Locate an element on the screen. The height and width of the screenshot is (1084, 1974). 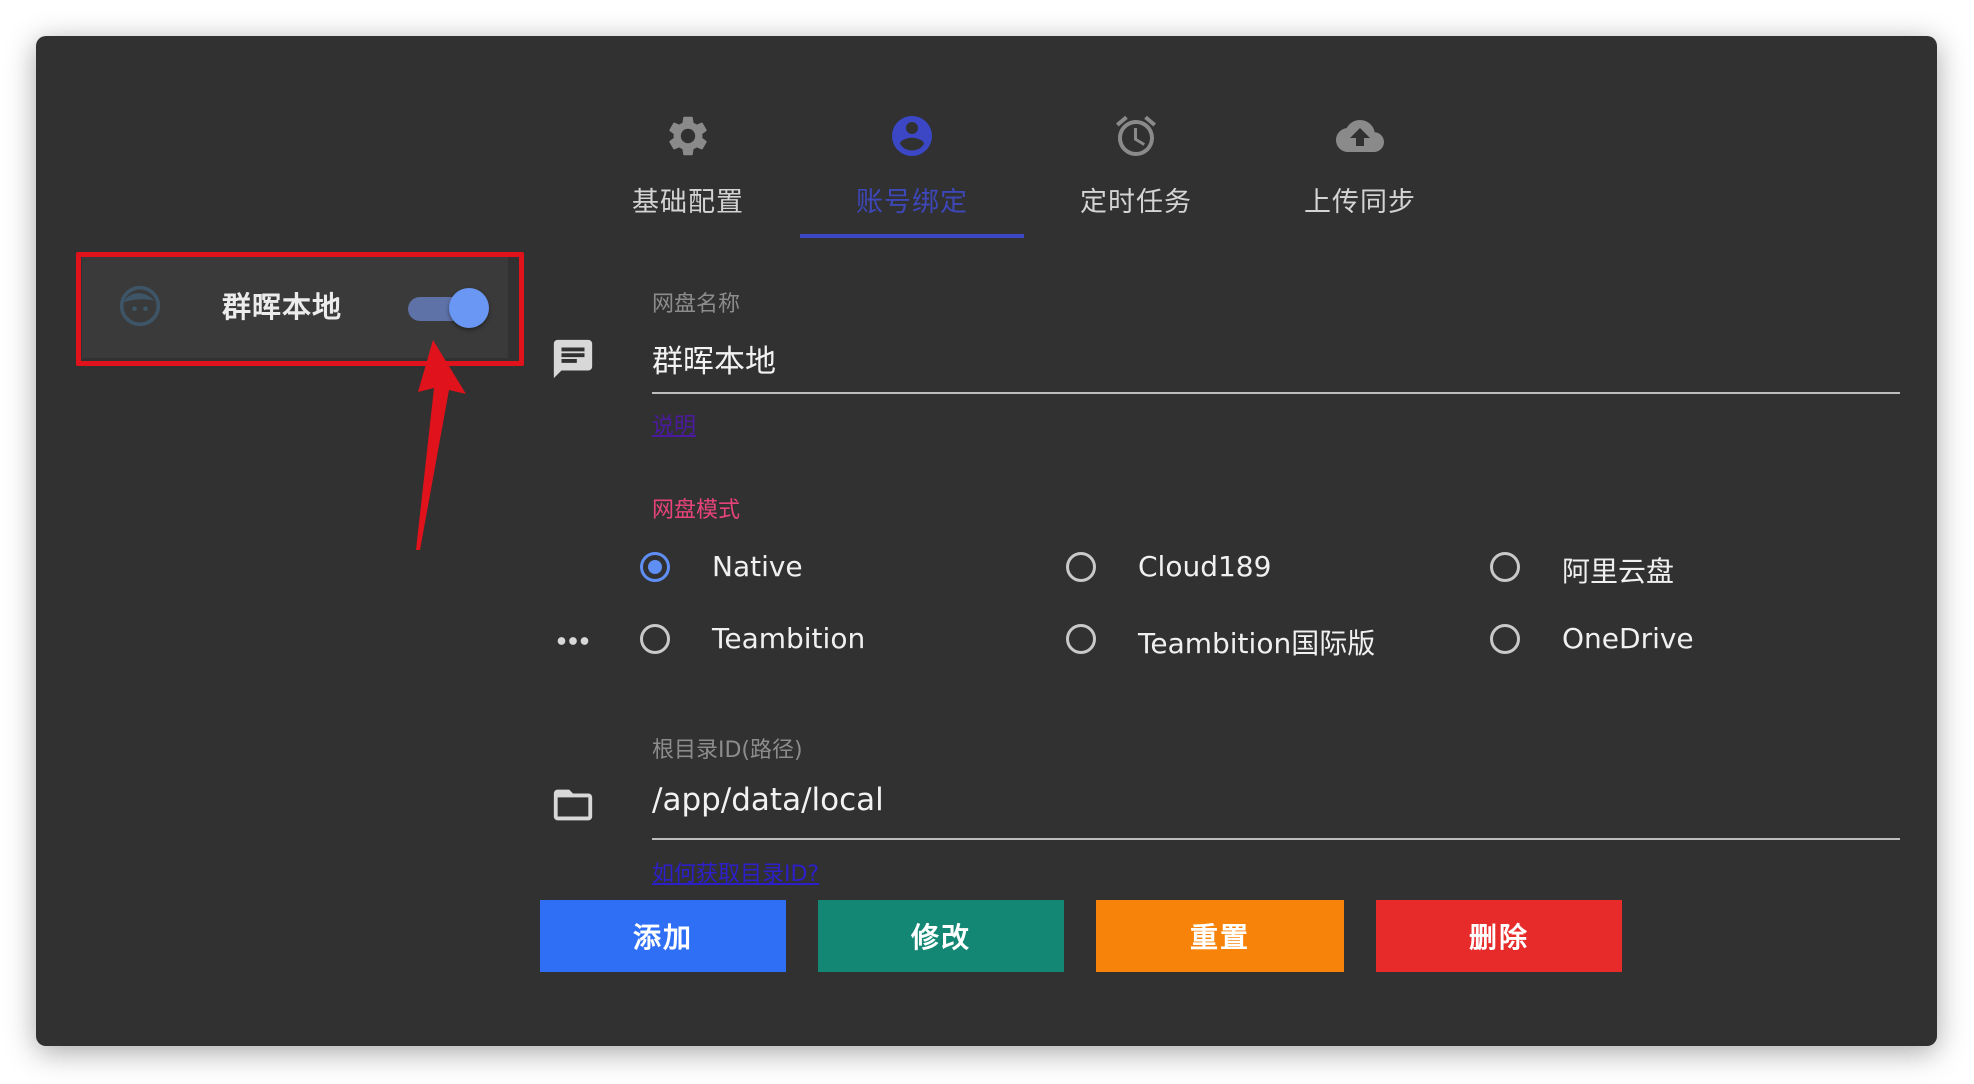
gear-icon is located at coordinates (688, 136).